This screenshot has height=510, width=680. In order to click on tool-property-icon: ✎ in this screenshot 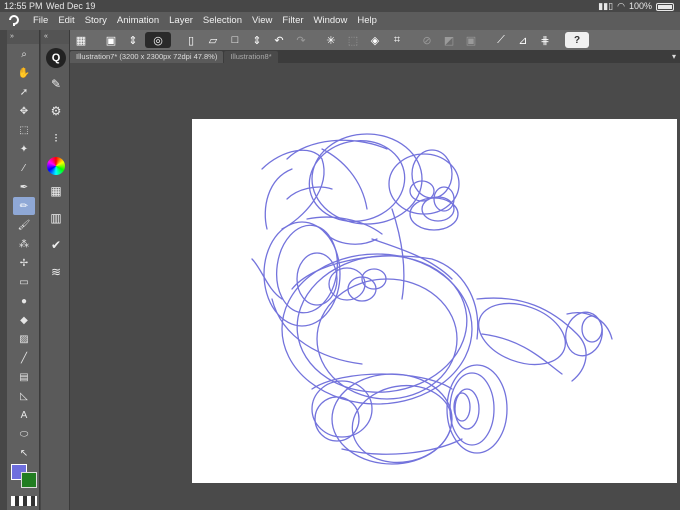, I will do `click(56, 84)`.